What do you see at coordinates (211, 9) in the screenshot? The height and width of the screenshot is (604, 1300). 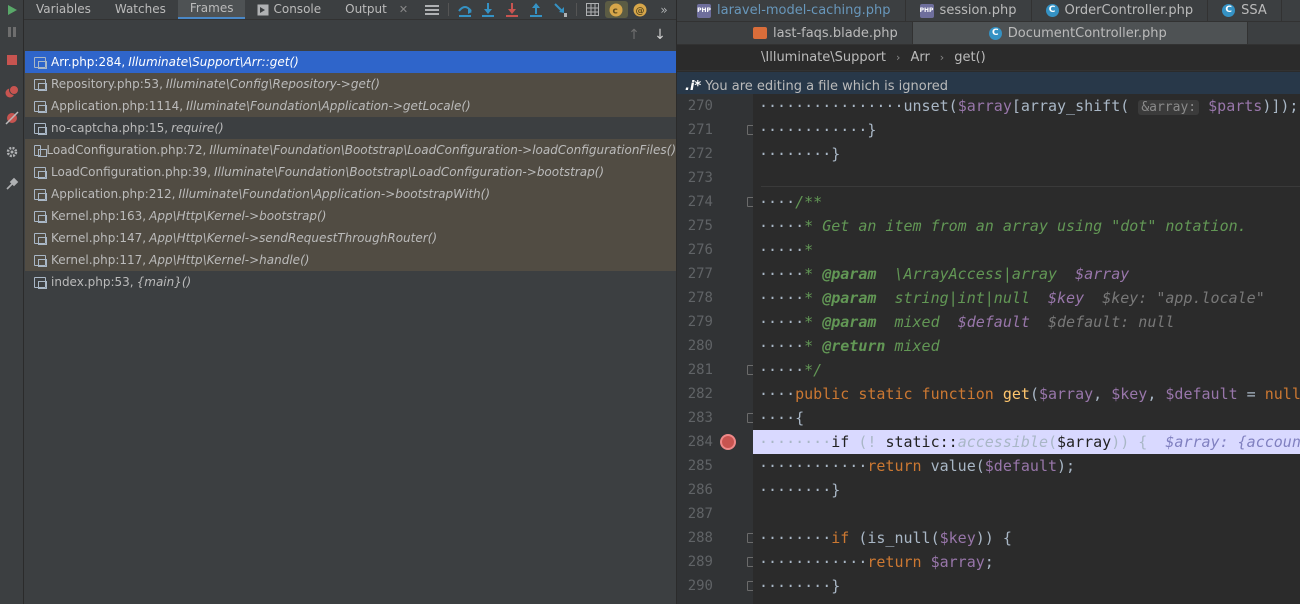 I see `tab-frames: Frames` at bounding box center [211, 9].